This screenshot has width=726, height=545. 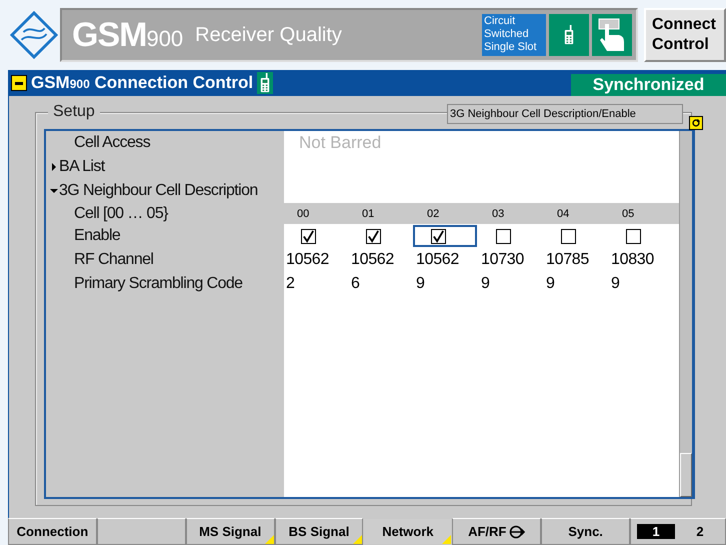 What do you see at coordinates (113, 260) in the screenshot?
I see `row-label: RF Channel` at bounding box center [113, 260].